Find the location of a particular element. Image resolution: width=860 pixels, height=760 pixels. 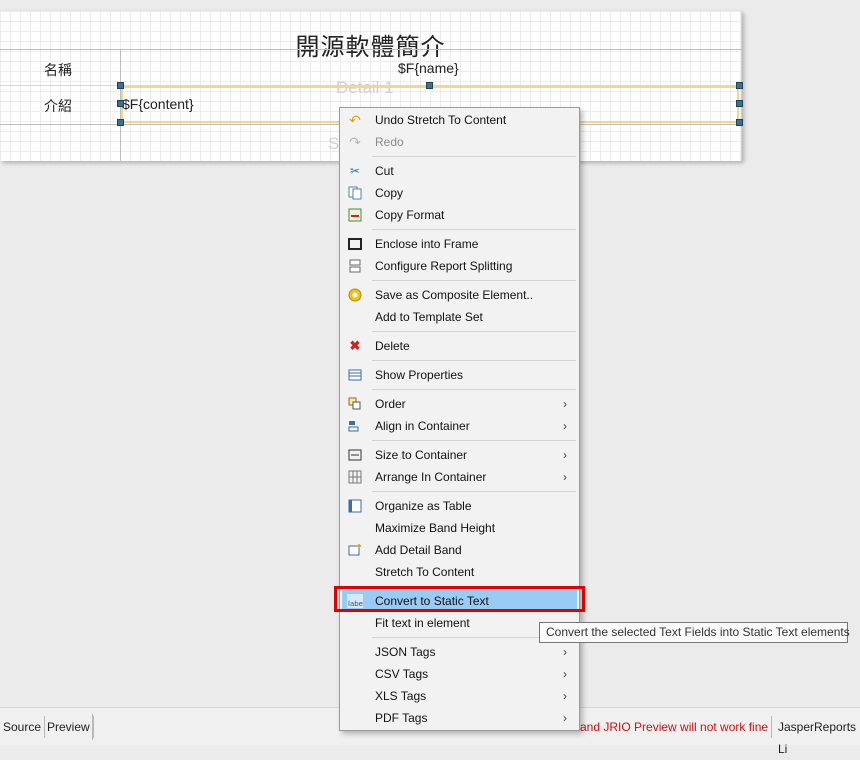

menu-item-label: Add Detail Band is located at coordinates (418, 550).